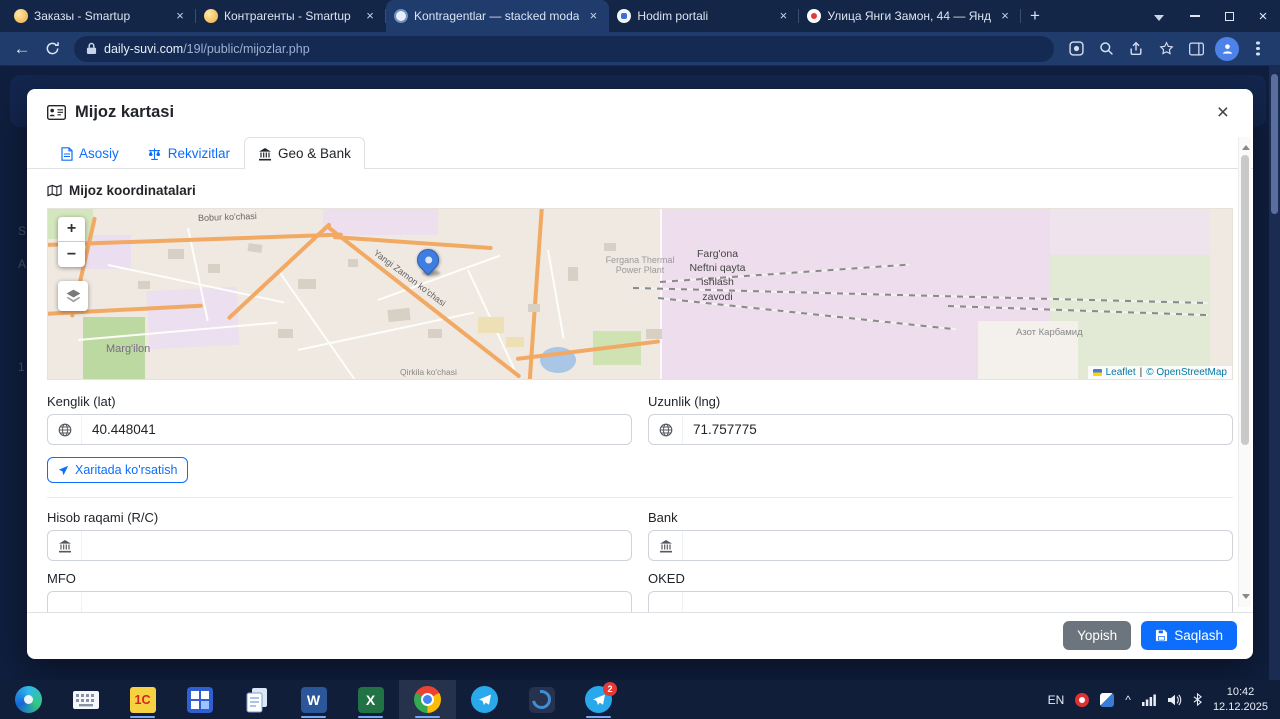  What do you see at coordinates (957, 429) in the screenshot?
I see `lng-input` at bounding box center [957, 429].